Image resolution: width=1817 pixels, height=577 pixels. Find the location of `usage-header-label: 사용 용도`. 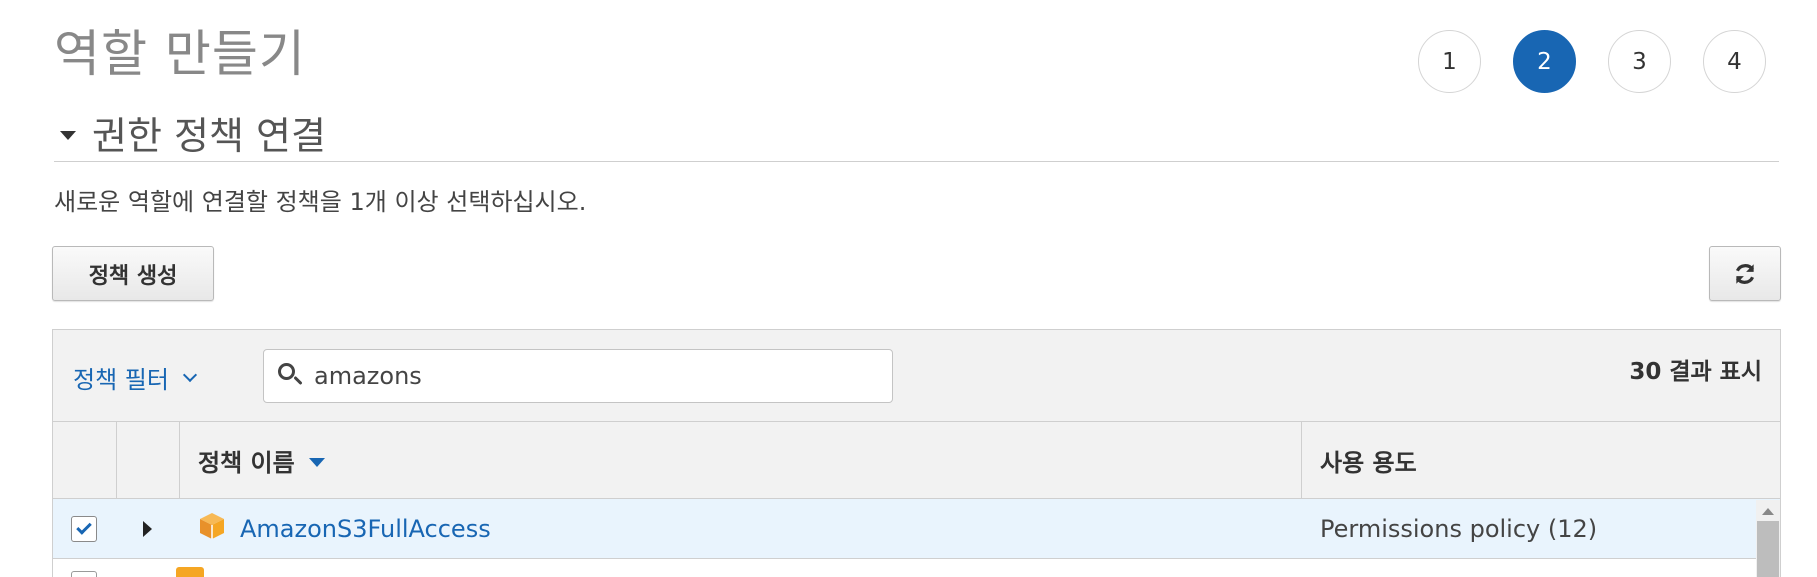

usage-header-label: 사용 용도 is located at coordinates (1368, 462).